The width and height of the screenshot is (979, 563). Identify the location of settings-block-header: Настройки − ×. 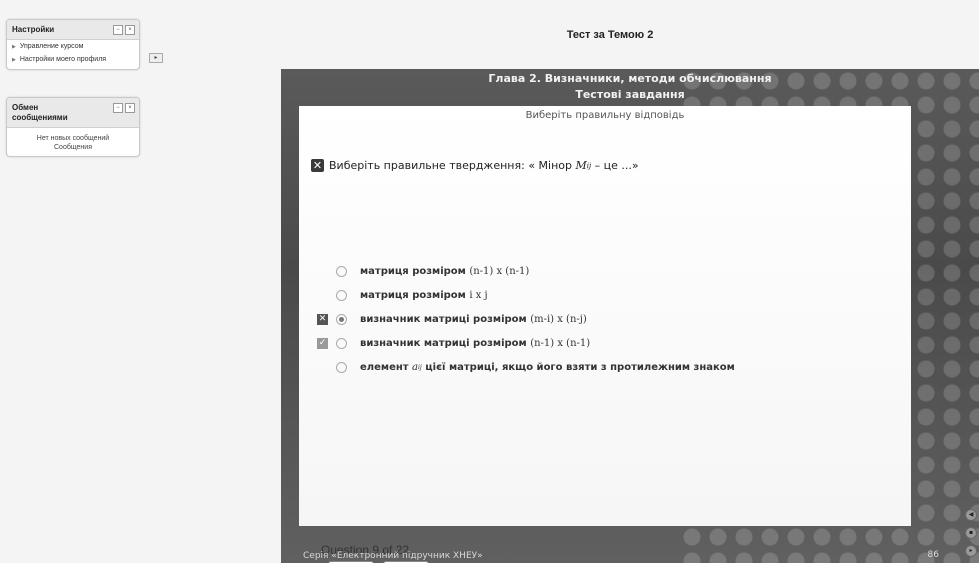
(73, 30).